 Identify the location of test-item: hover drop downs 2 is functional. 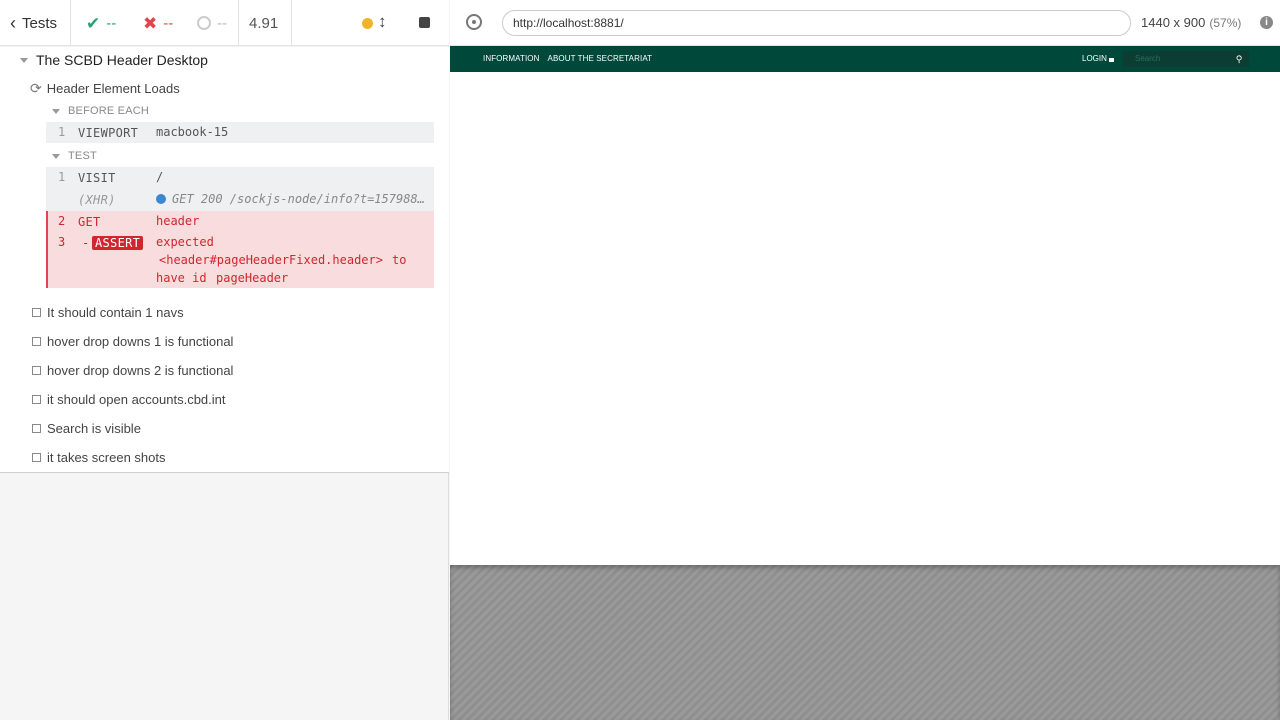
(132, 370).